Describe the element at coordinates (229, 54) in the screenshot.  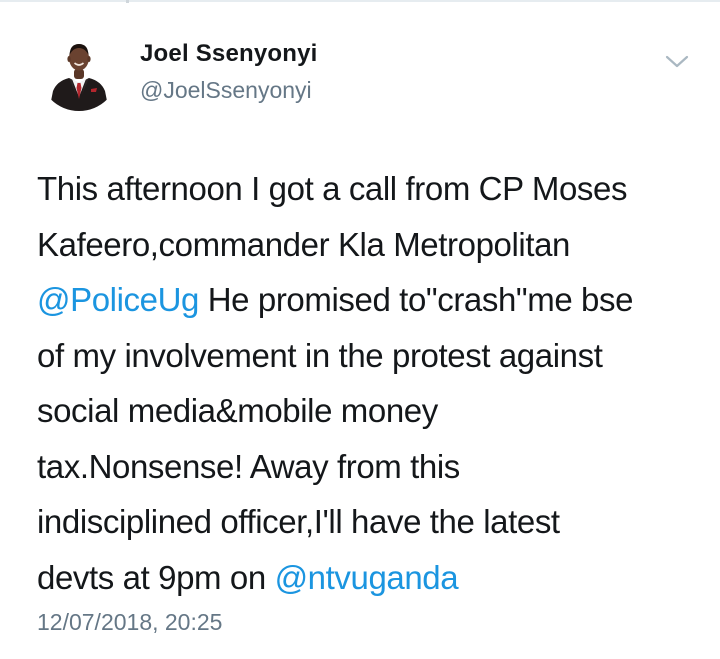
I see `author-display-name: Joel Ssenyonyi` at that location.